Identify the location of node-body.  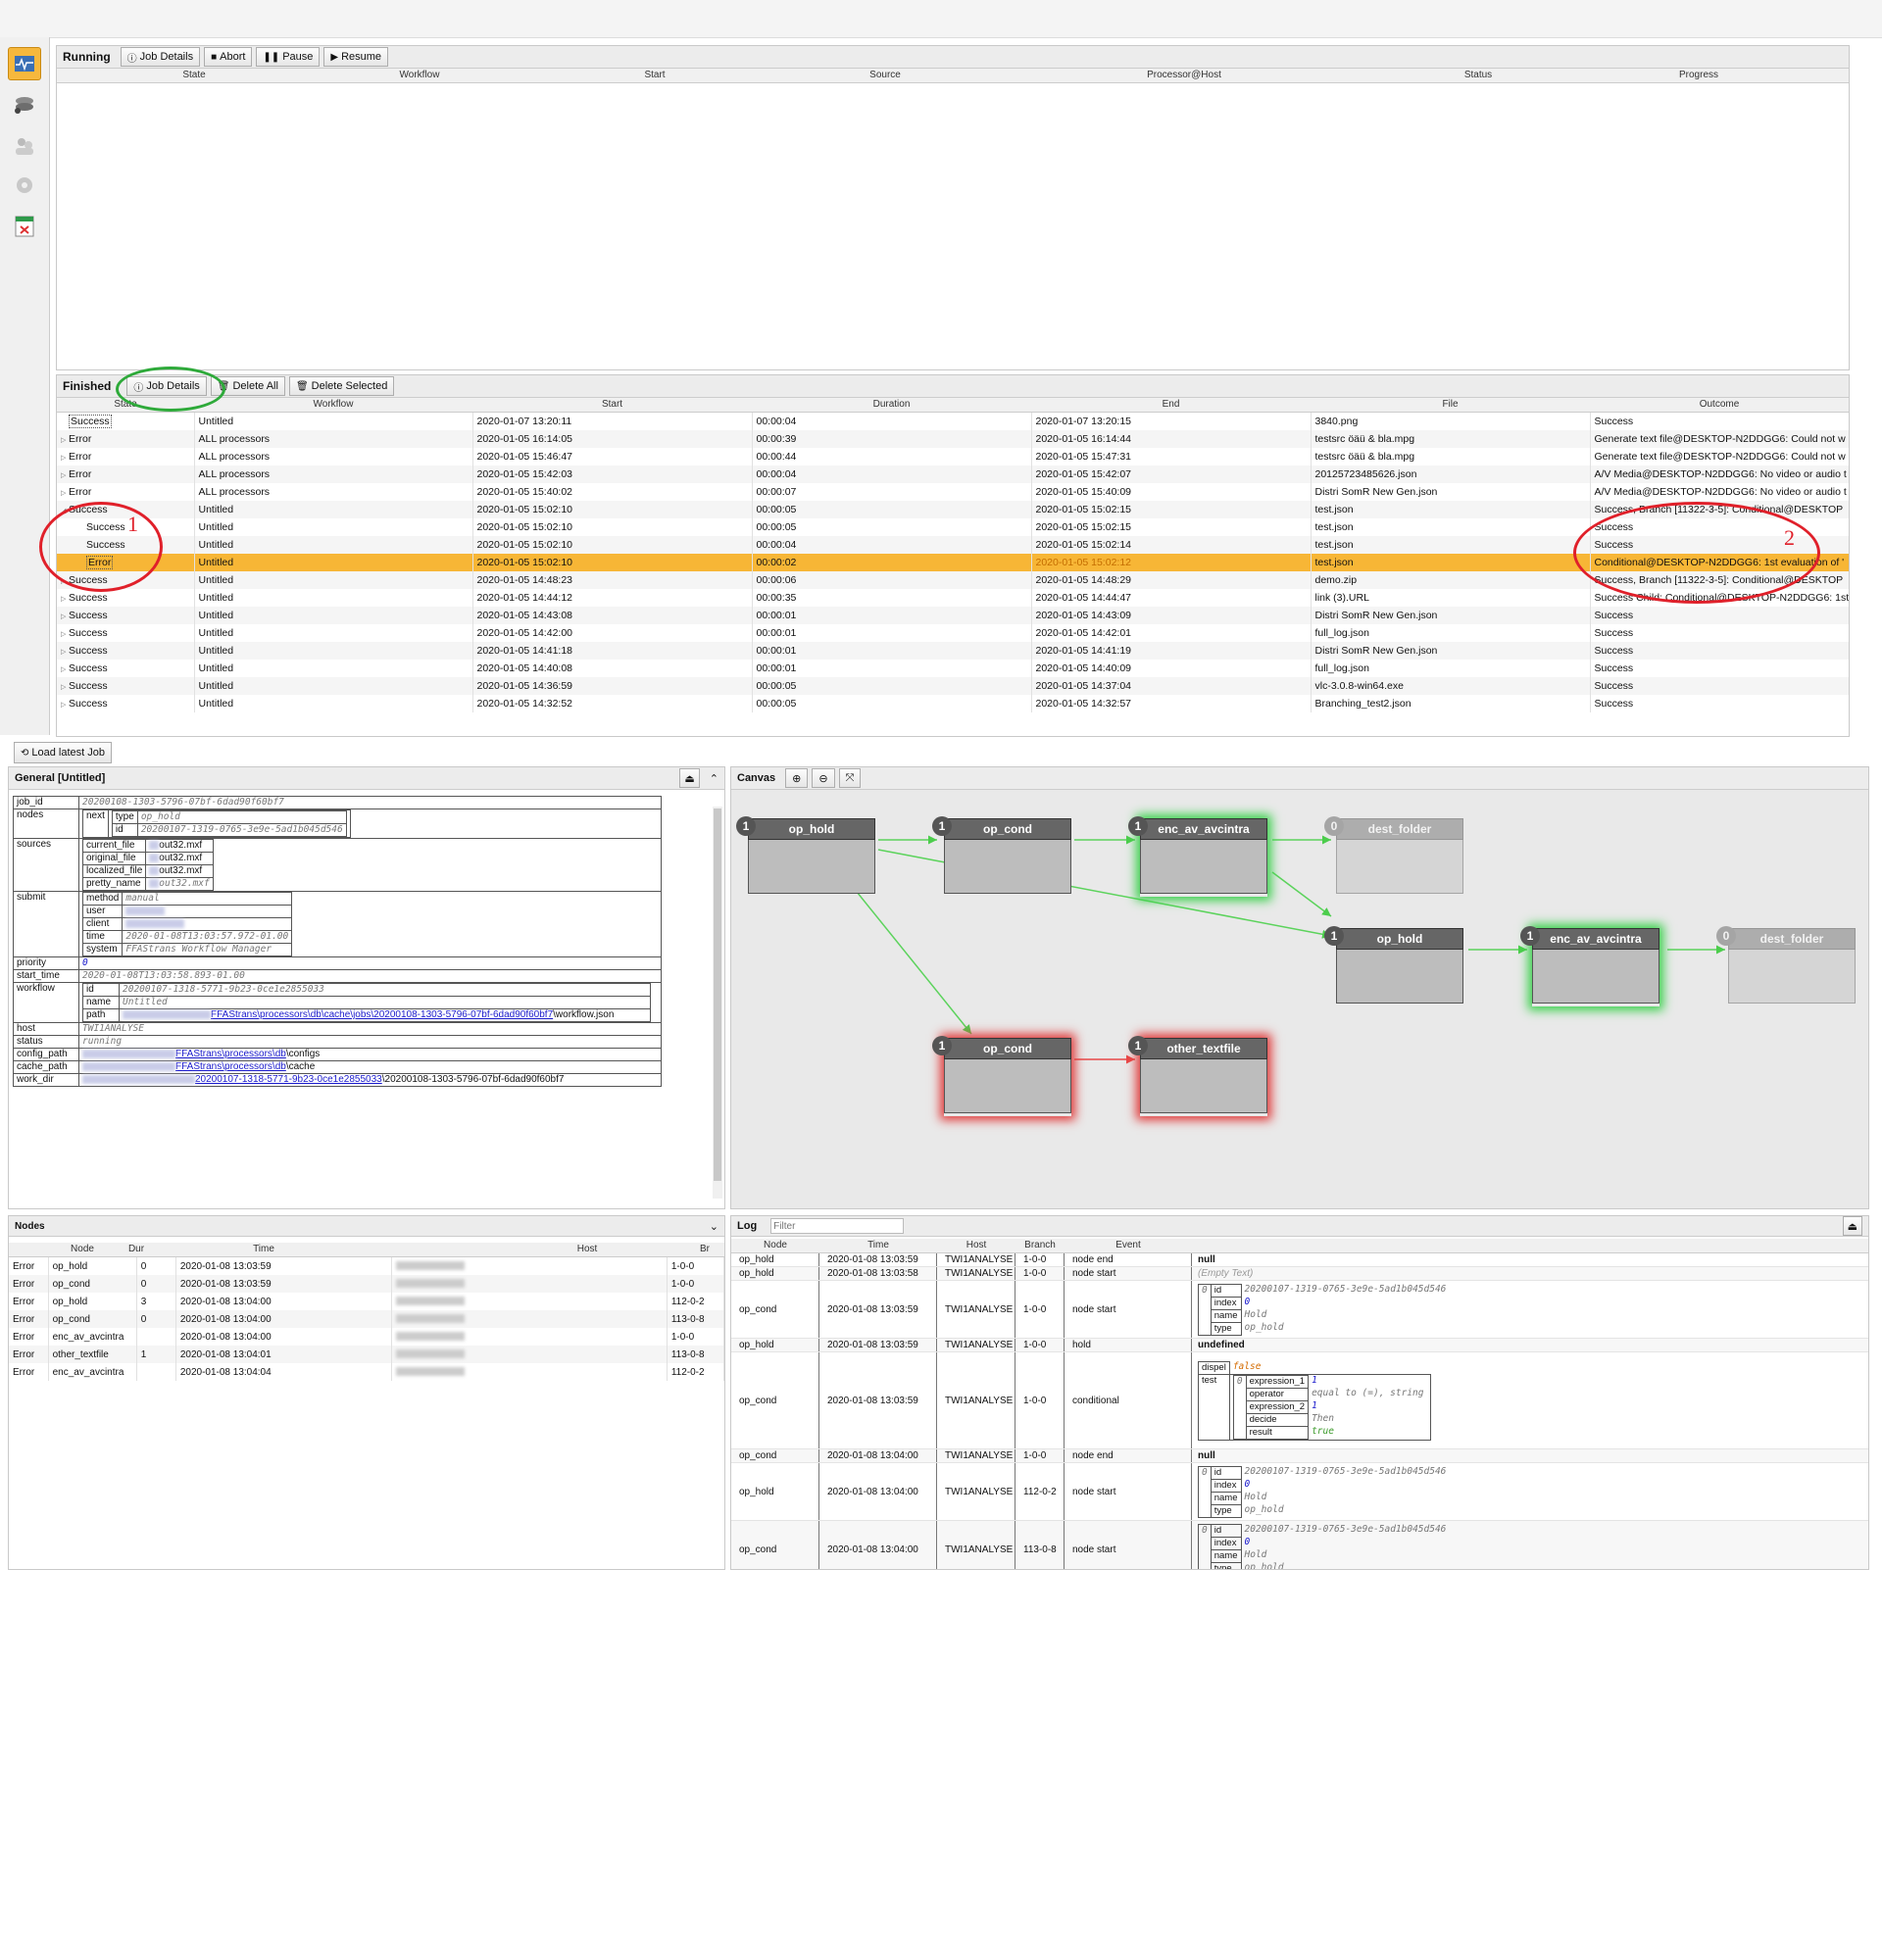
(1596, 977).